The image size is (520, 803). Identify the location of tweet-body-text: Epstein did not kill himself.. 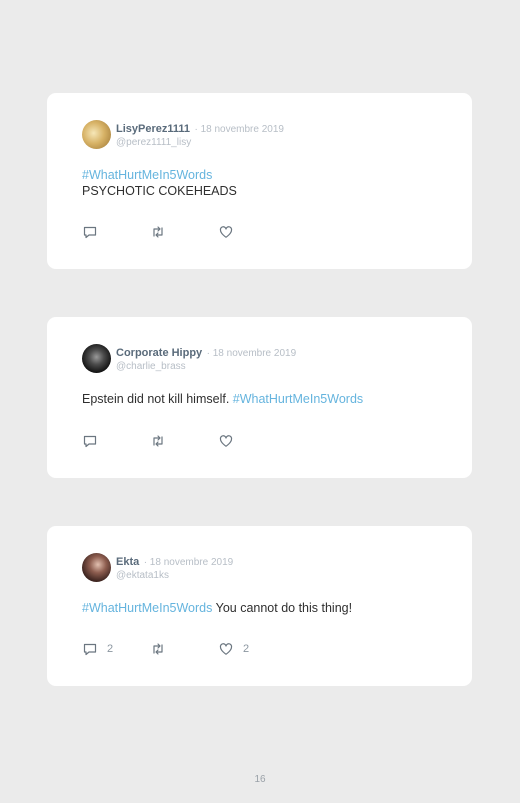
(156, 399).